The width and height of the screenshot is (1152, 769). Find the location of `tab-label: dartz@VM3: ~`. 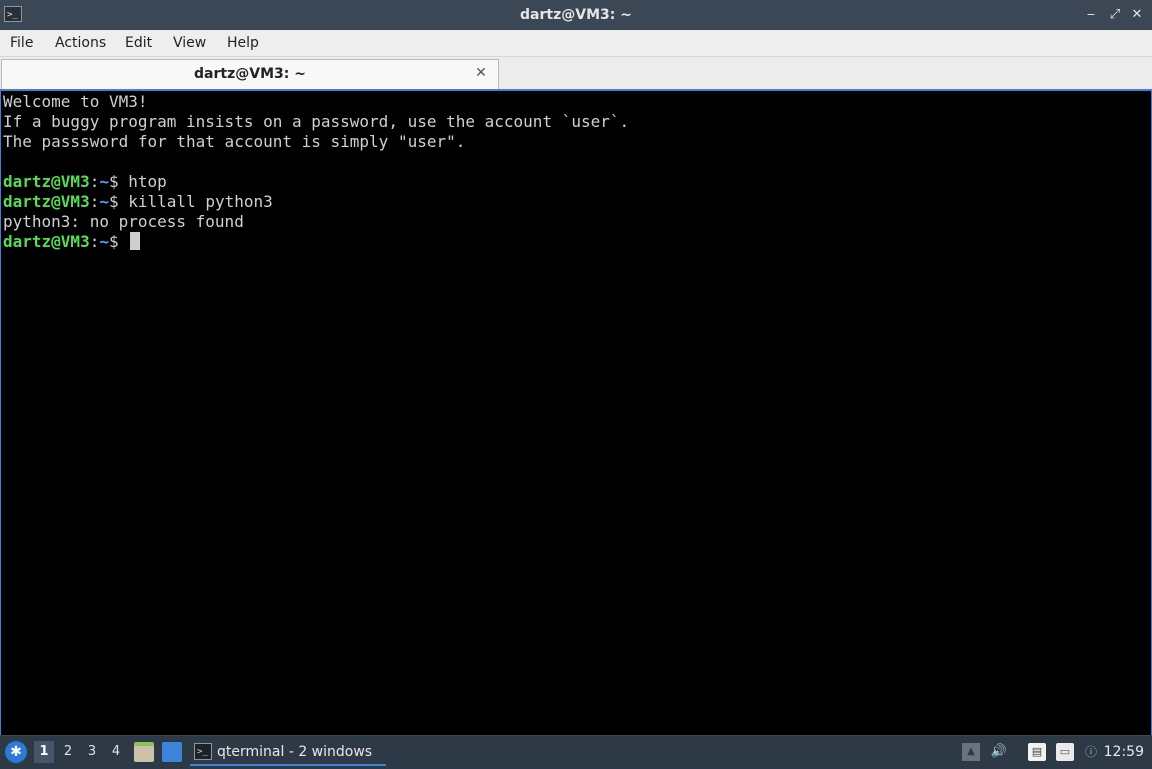

tab-label: dartz@VM3: ~ is located at coordinates (250, 74).